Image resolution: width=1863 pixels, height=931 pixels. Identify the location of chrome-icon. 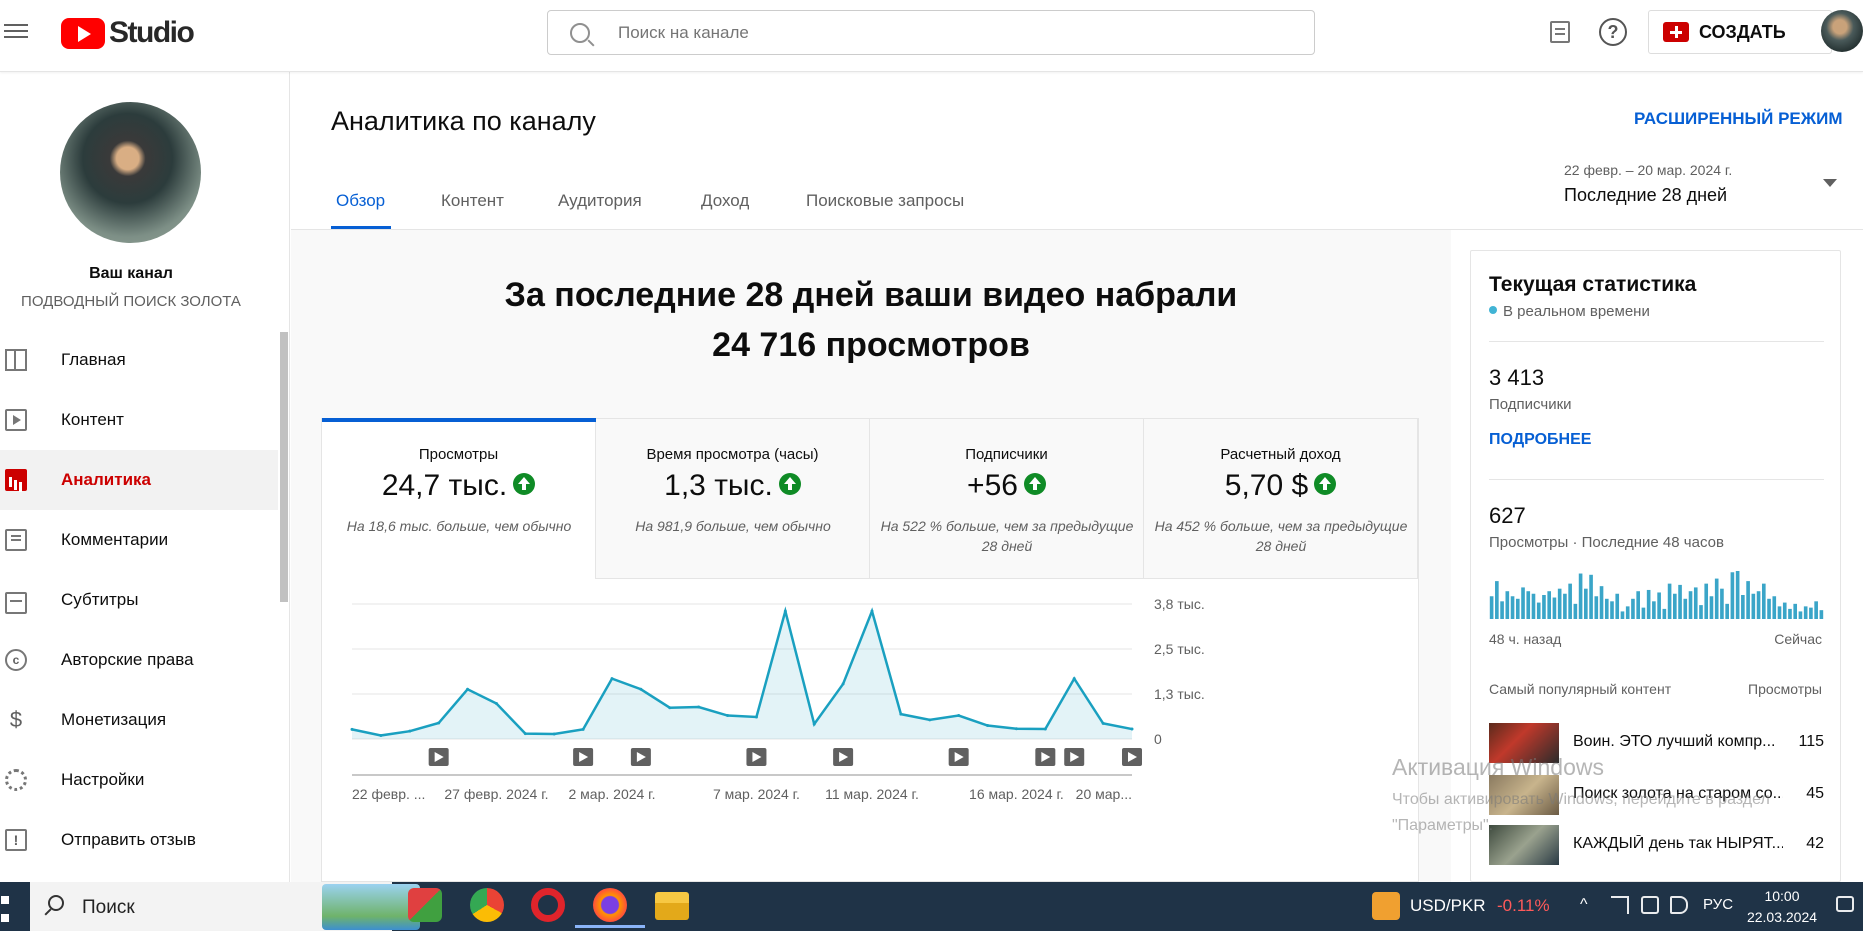
(487, 905).